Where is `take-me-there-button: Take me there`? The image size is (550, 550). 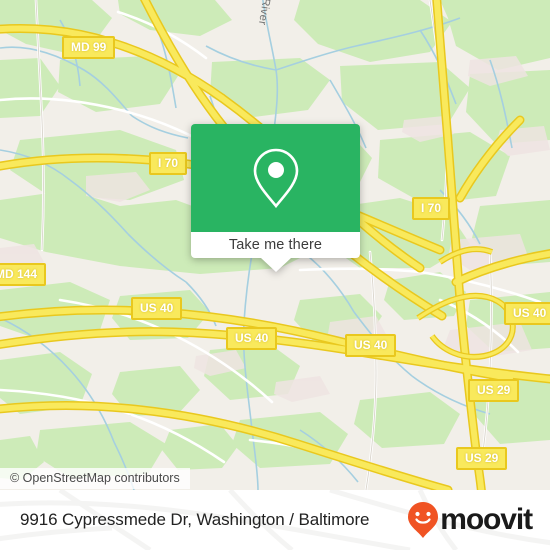 take-me-there-button: Take me there is located at coordinates (275, 245).